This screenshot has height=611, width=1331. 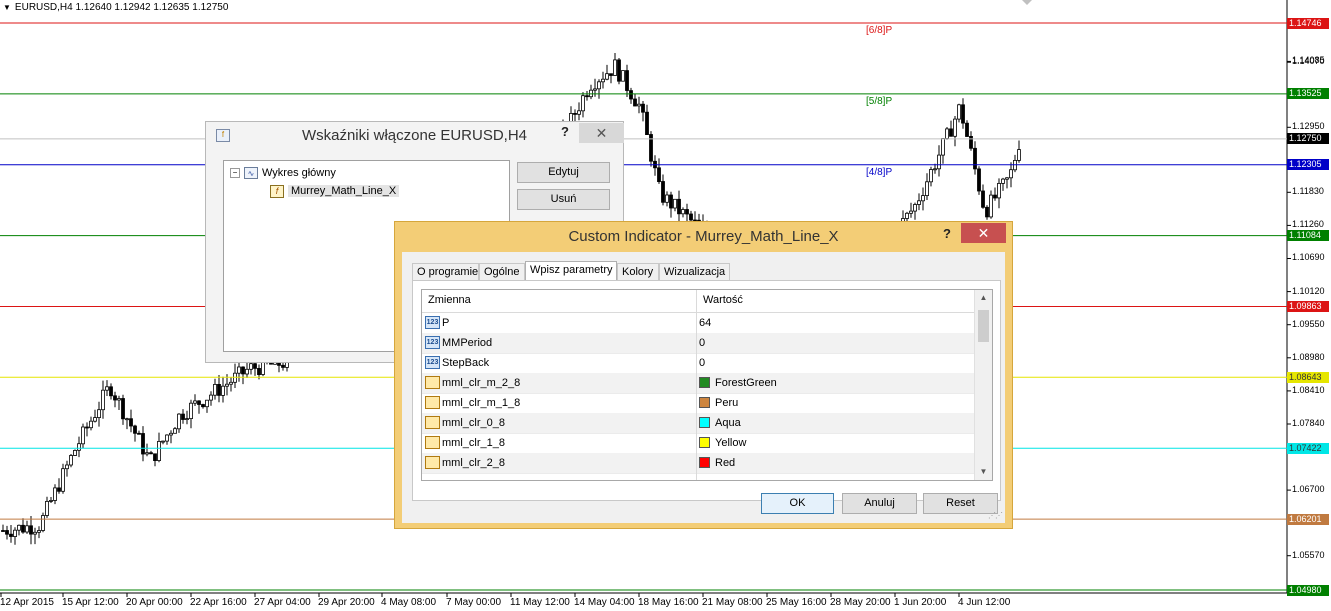 What do you see at coordinates (467, 343) in the screenshot?
I see `param-name: MMPeriod` at bounding box center [467, 343].